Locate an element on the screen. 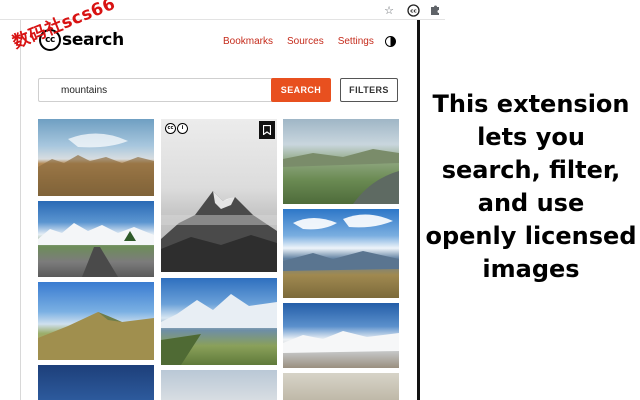 The image size is (640, 400). by-icon: i is located at coordinates (182, 128).